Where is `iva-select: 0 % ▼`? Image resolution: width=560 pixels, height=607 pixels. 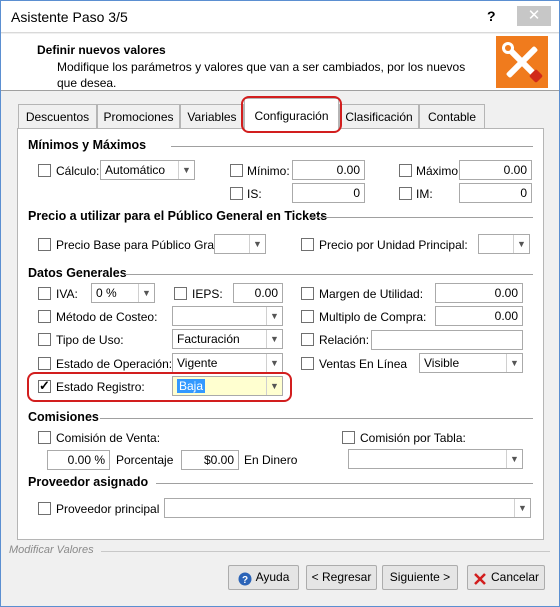
iva-select: 0 % ▼ is located at coordinates (123, 293).